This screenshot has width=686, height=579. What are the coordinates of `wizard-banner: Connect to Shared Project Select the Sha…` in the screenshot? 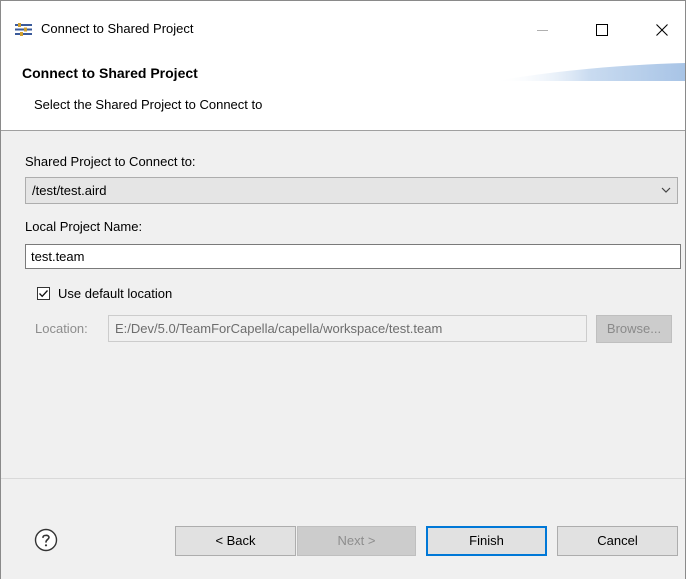 It's located at (343, 95).